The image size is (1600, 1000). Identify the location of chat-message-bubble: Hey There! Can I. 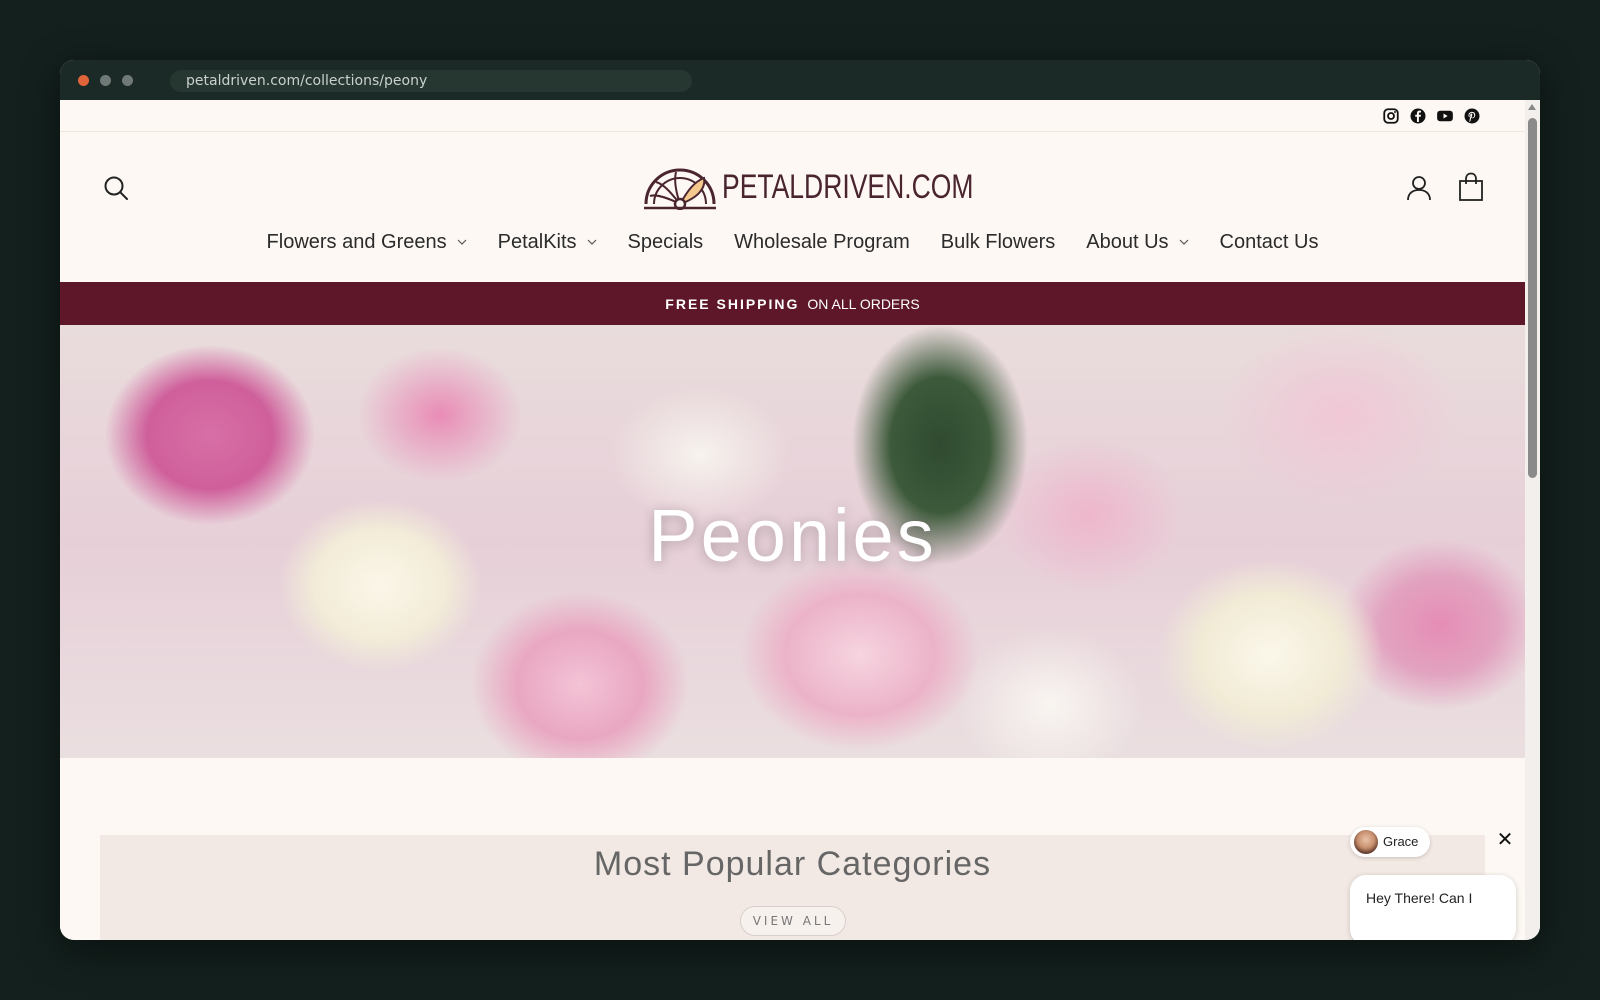
(1433, 907).